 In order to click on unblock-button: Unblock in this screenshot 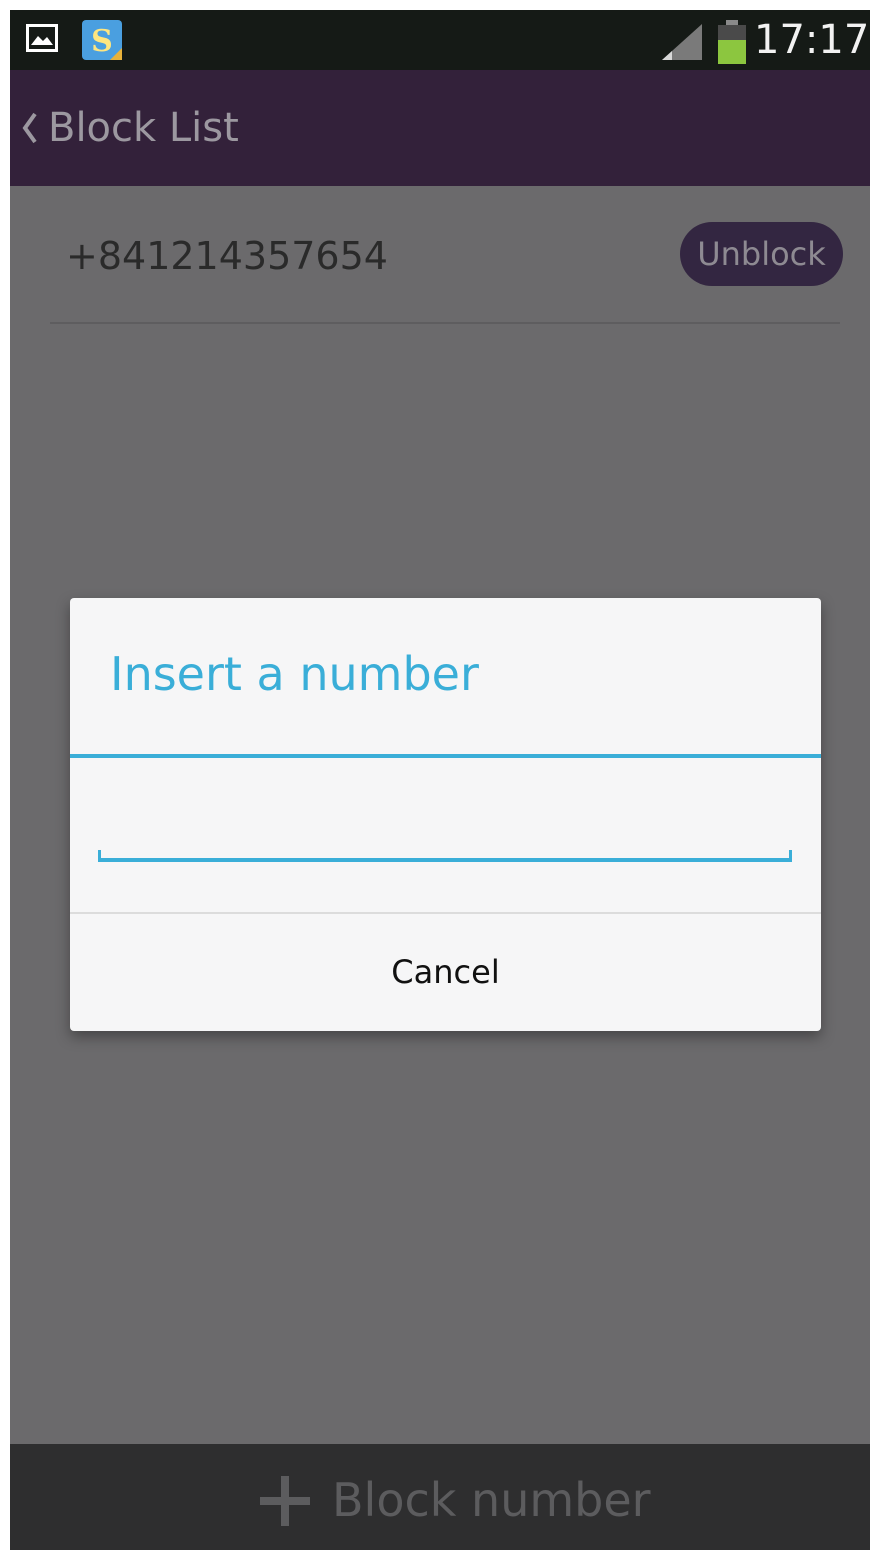, I will do `click(761, 254)`.